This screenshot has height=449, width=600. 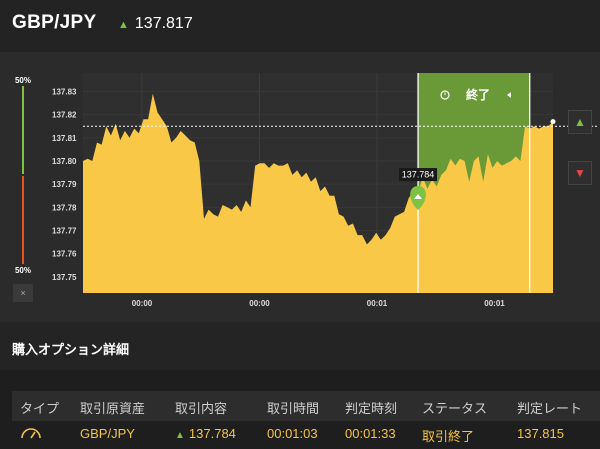 What do you see at coordinates (64, 230) in the screenshot?
I see `y-tick-label: 137.77` at bounding box center [64, 230].